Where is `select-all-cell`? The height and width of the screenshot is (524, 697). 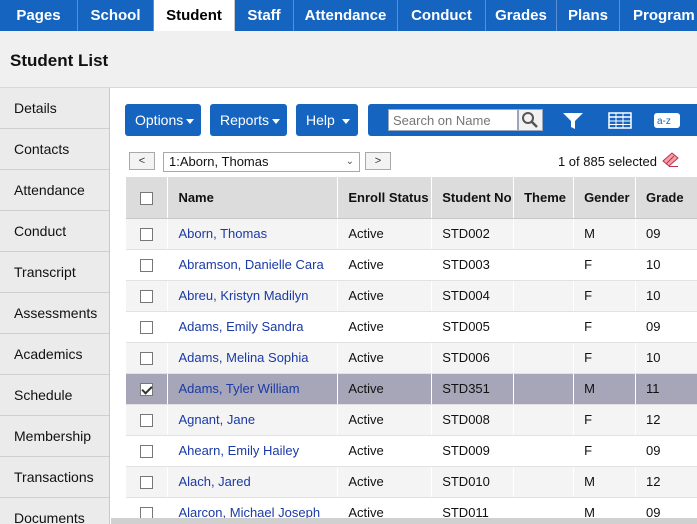 select-all-cell is located at coordinates (147, 198).